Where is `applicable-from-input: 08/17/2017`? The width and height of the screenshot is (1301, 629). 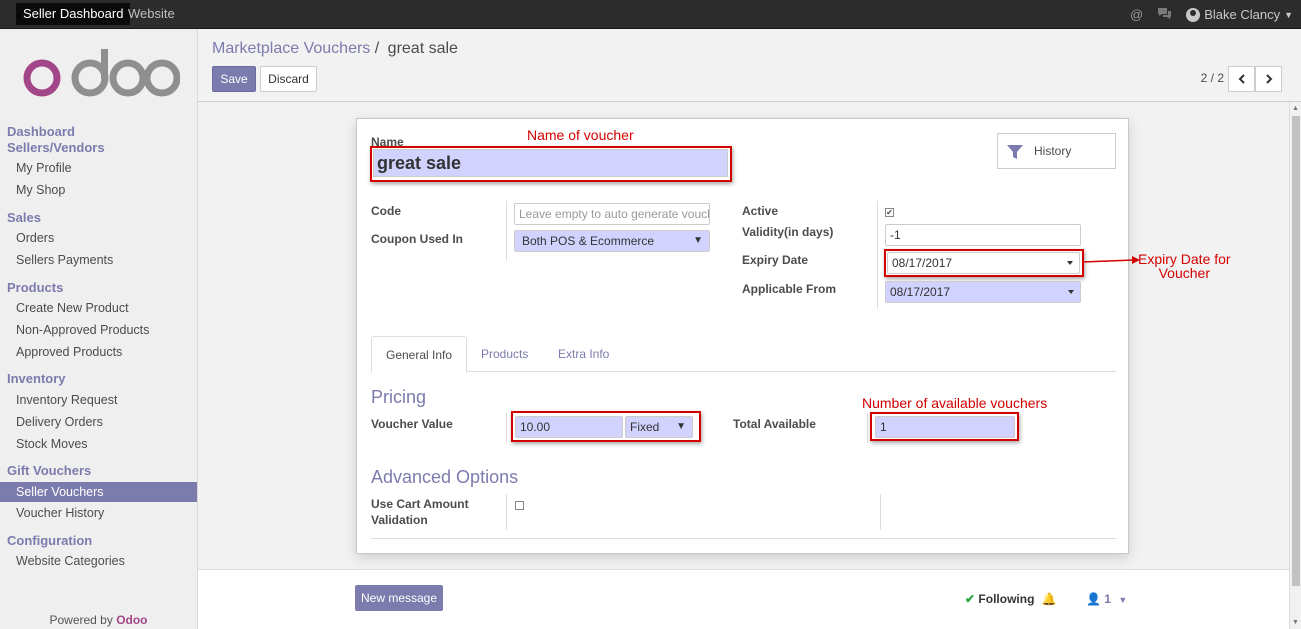 applicable-from-input: 08/17/2017 is located at coordinates (983, 292).